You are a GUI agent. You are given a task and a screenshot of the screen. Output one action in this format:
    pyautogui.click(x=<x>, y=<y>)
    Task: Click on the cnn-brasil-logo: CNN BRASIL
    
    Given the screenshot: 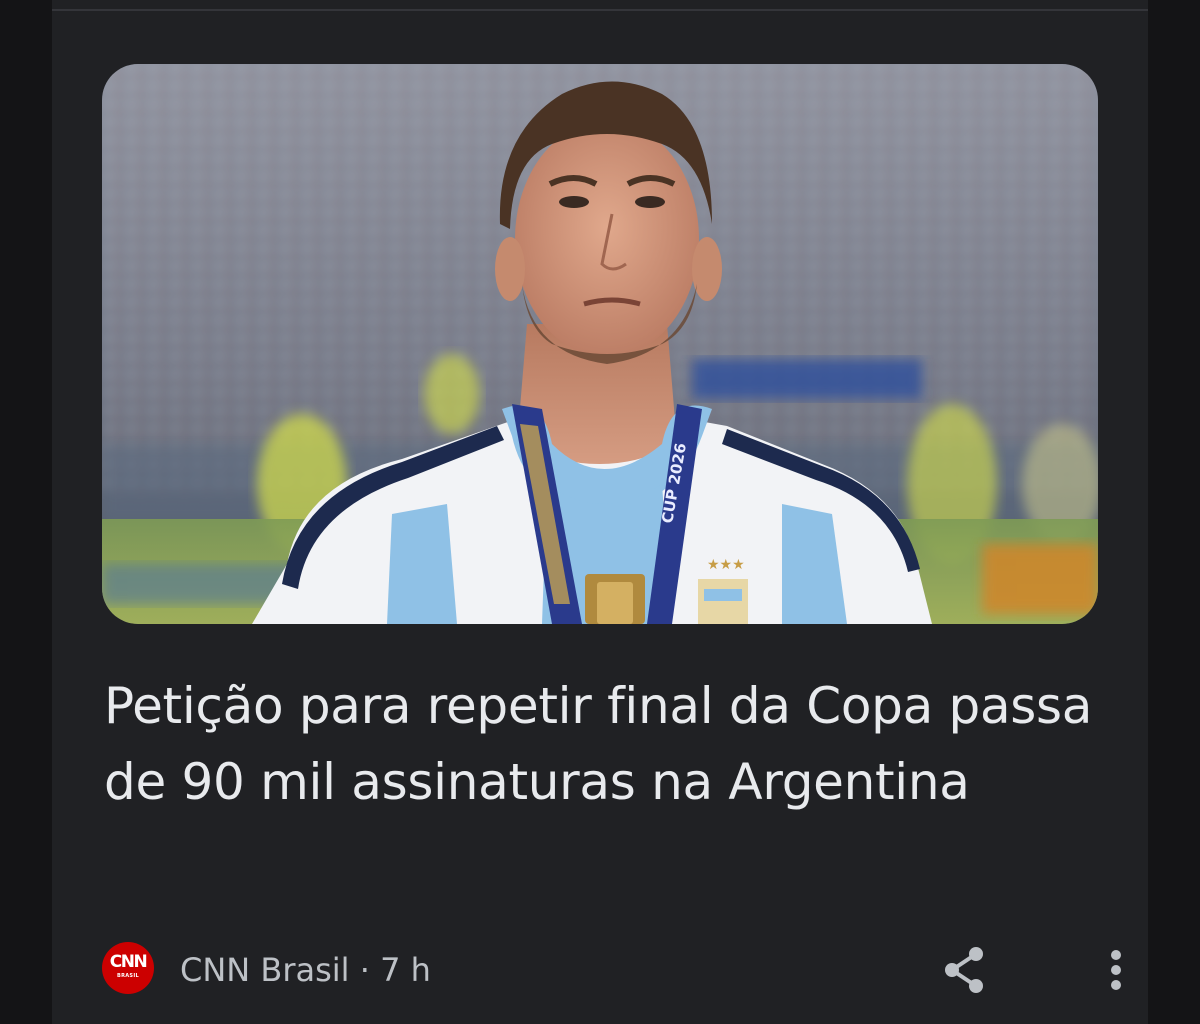 What is the action you would take?
    pyautogui.click(x=128, y=968)
    